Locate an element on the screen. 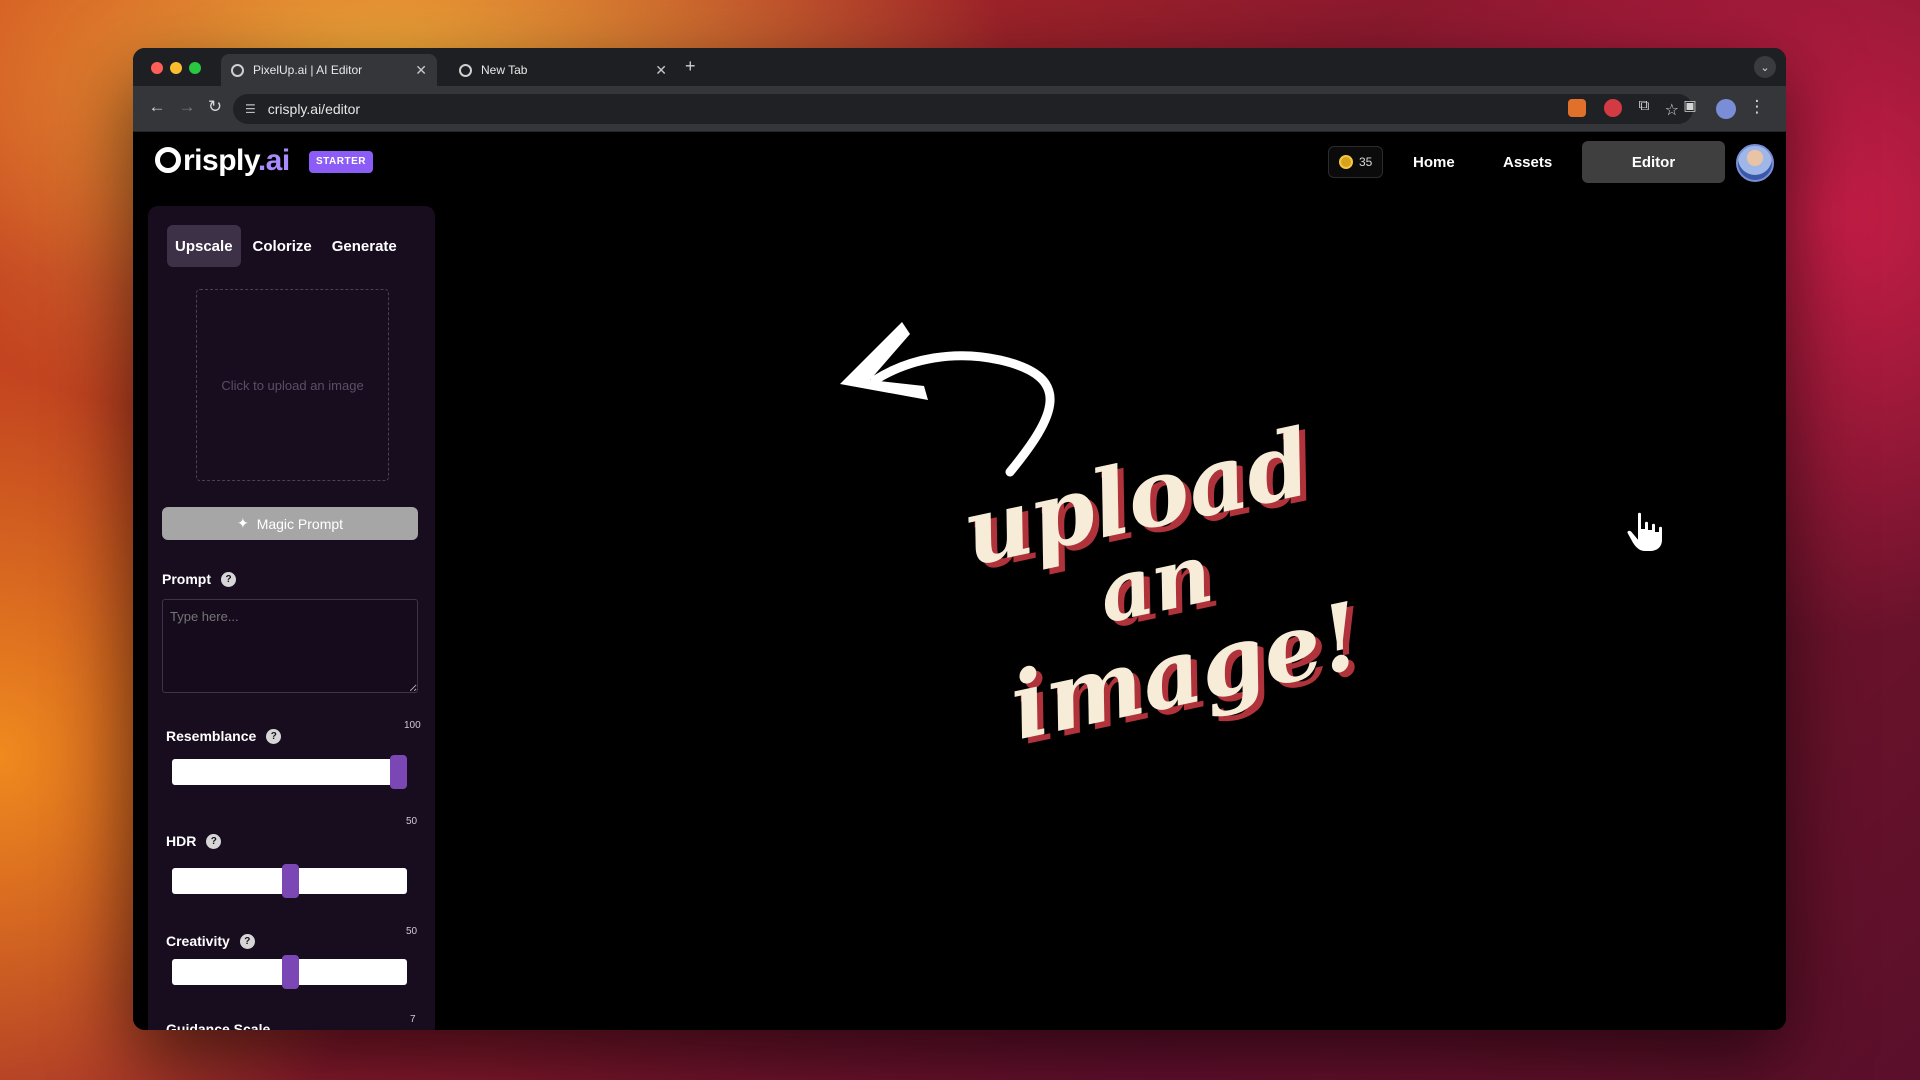 This screenshot has height=1080, width=1920. logo-name: risply is located at coordinates (220, 160).